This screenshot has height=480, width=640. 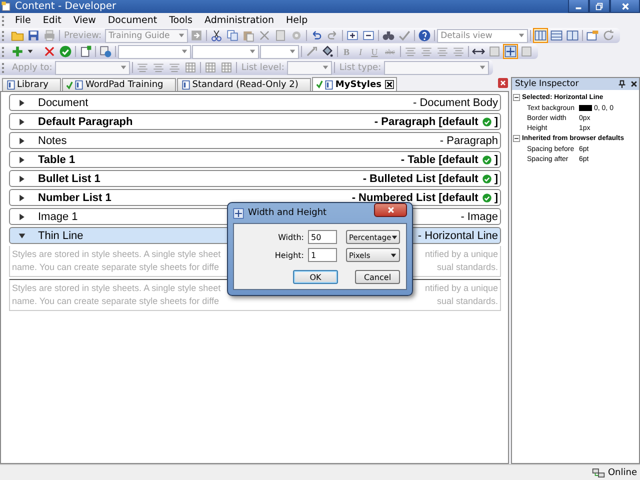 I want to click on apply-to-label: Apply to:, so click(x=32, y=67).